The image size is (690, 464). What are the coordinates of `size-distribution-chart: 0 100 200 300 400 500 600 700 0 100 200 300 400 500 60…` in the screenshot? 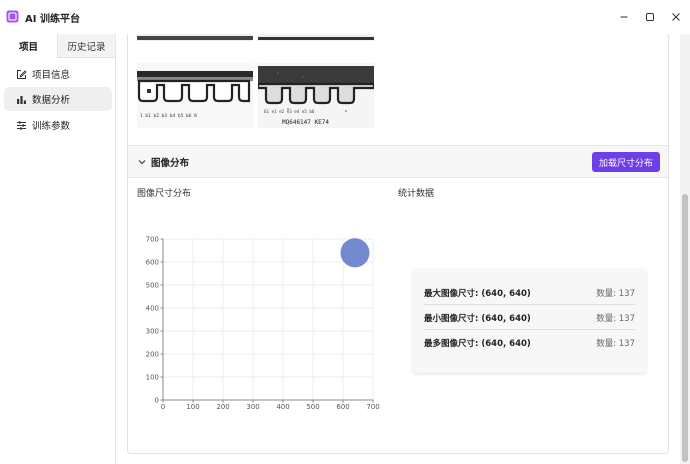 It's located at (263, 324).